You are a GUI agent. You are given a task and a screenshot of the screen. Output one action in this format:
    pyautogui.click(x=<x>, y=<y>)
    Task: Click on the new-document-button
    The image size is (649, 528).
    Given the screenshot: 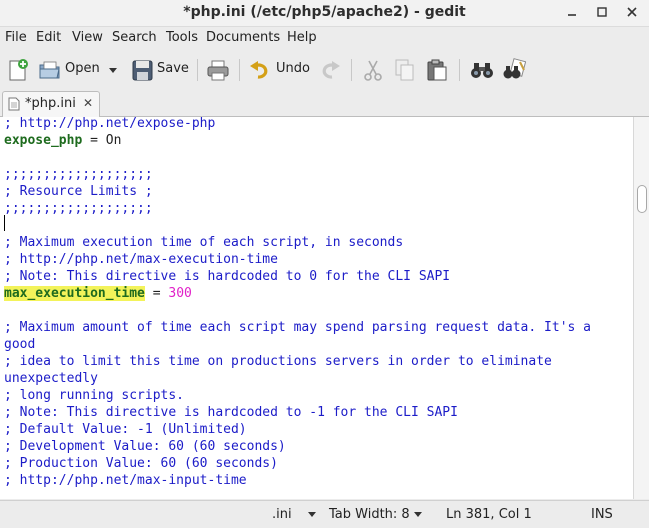 What is the action you would take?
    pyautogui.click(x=19, y=69)
    